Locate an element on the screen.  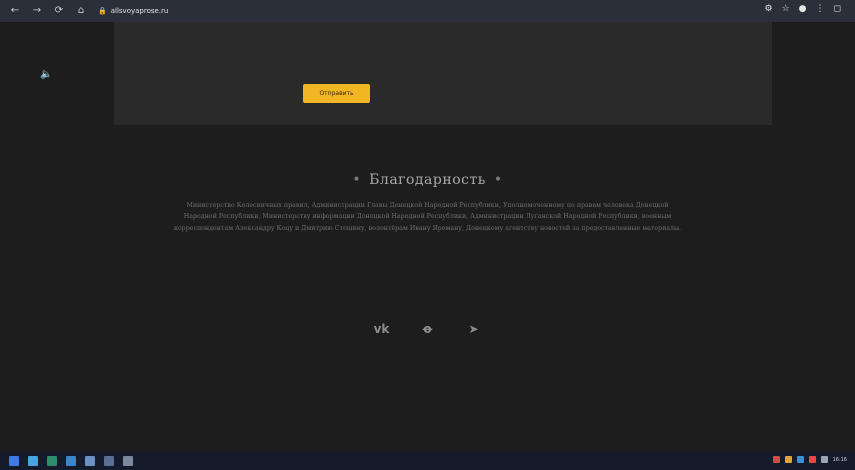
forward-icon: → is located at coordinates (37, 11).